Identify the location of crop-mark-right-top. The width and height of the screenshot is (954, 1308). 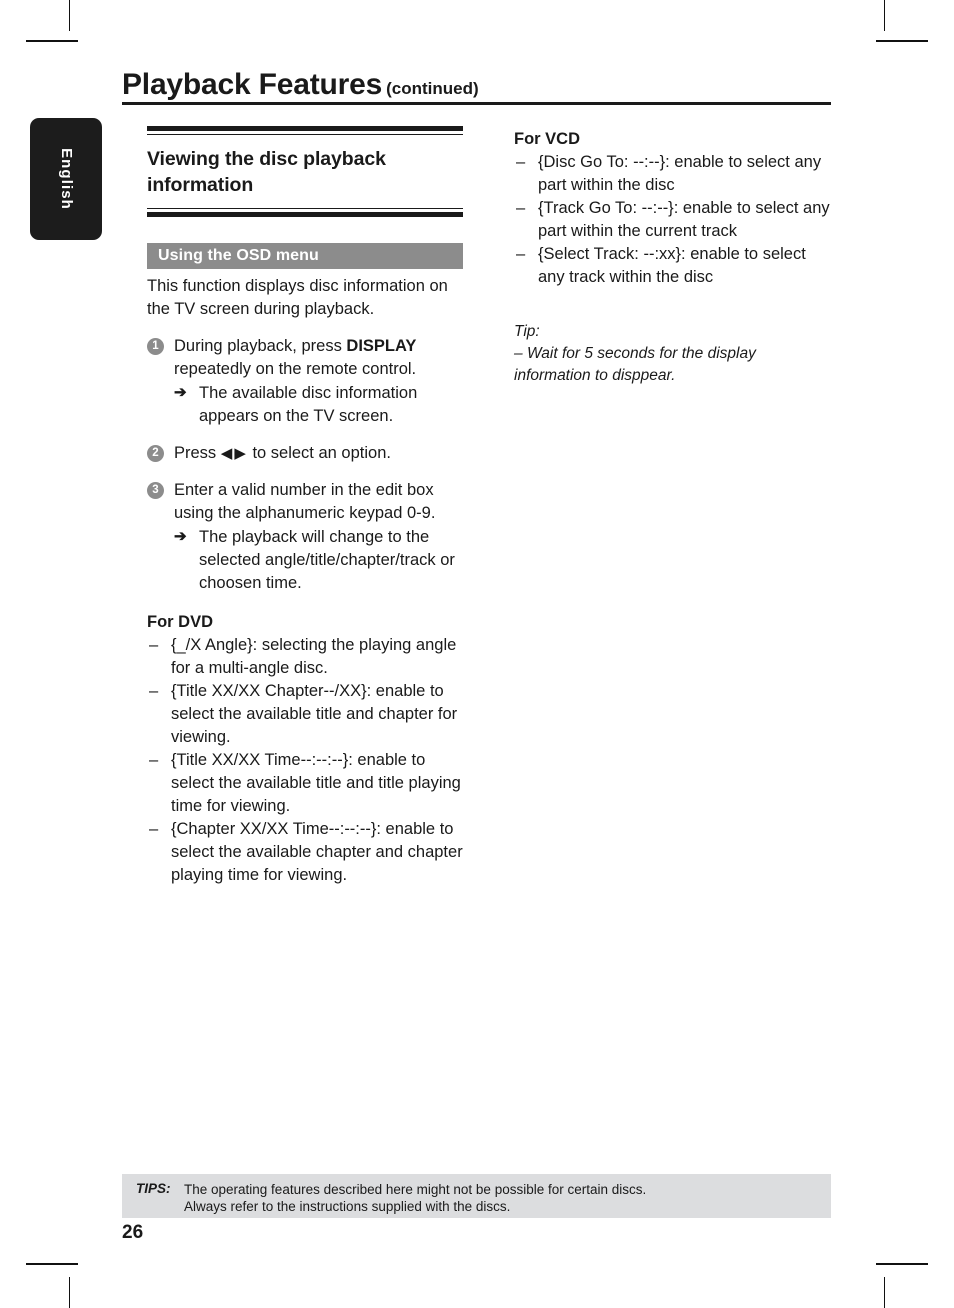
(902, 41).